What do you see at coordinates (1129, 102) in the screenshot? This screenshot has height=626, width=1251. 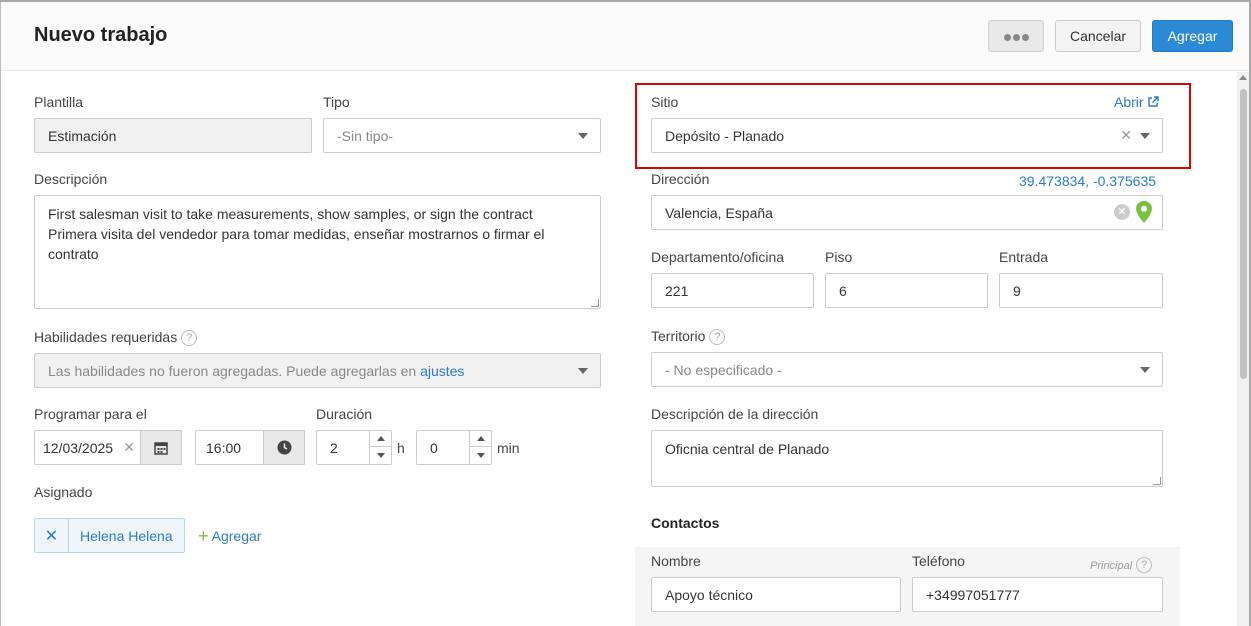 I see `open-link-label: Abrir` at bounding box center [1129, 102].